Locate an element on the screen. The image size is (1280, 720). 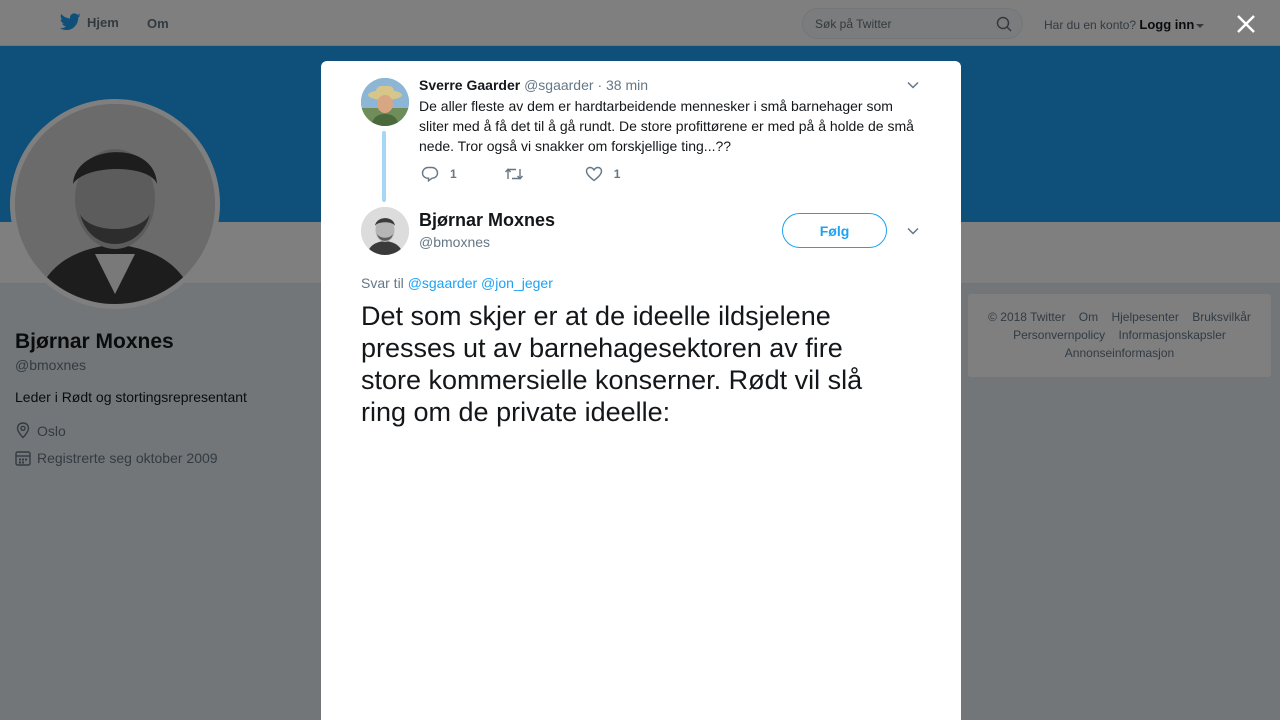
parent-tweet-header: Sverre Gaarder @sgaarder · 38 min is located at coordinates (533, 85).